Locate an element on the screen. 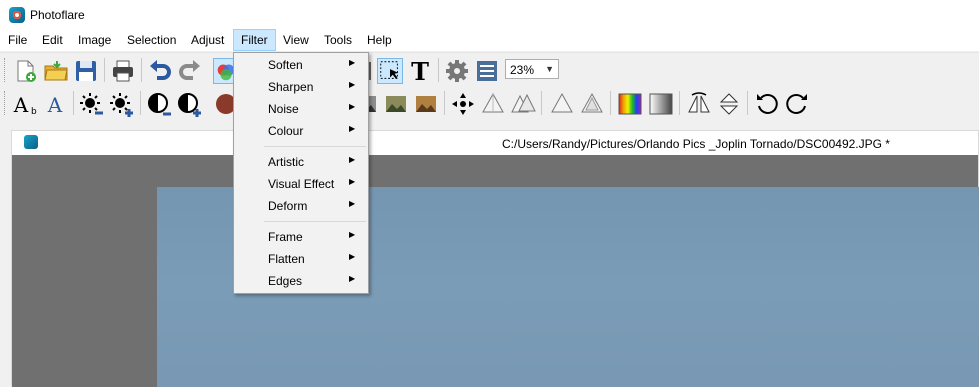 This screenshot has height=387, width=979. menu-item-flatten: Flatten ▶ is located at coordinates (301, 259).